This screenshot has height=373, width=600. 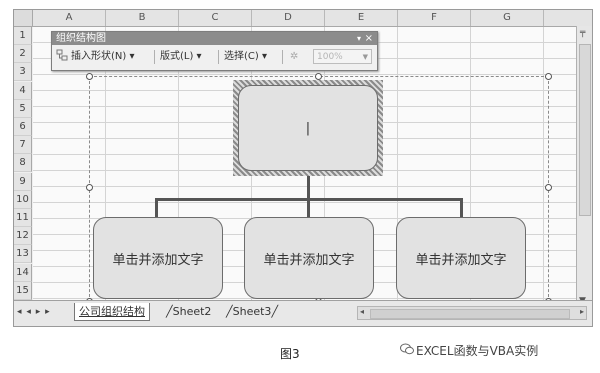 I want to click on column-header: A, so click(x=69, y=18).